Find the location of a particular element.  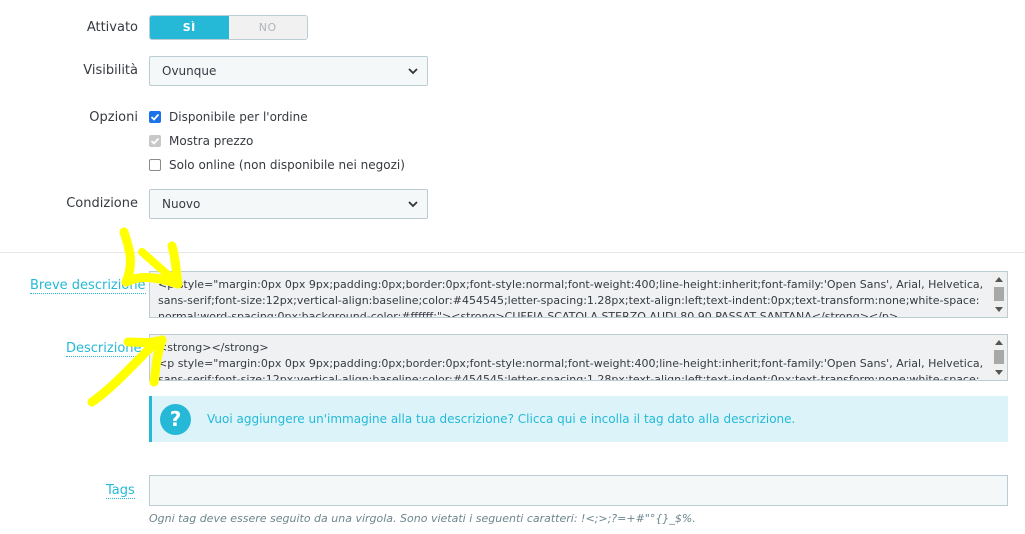

option-show-price: Mostra prezzo is located at coordinates (201, 141).